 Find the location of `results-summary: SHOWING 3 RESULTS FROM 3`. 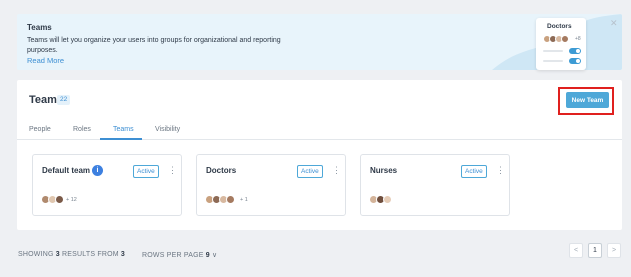

results-summary: SHOWING 3 RESULTS FROM 3 is located at coordinates (71, 254).